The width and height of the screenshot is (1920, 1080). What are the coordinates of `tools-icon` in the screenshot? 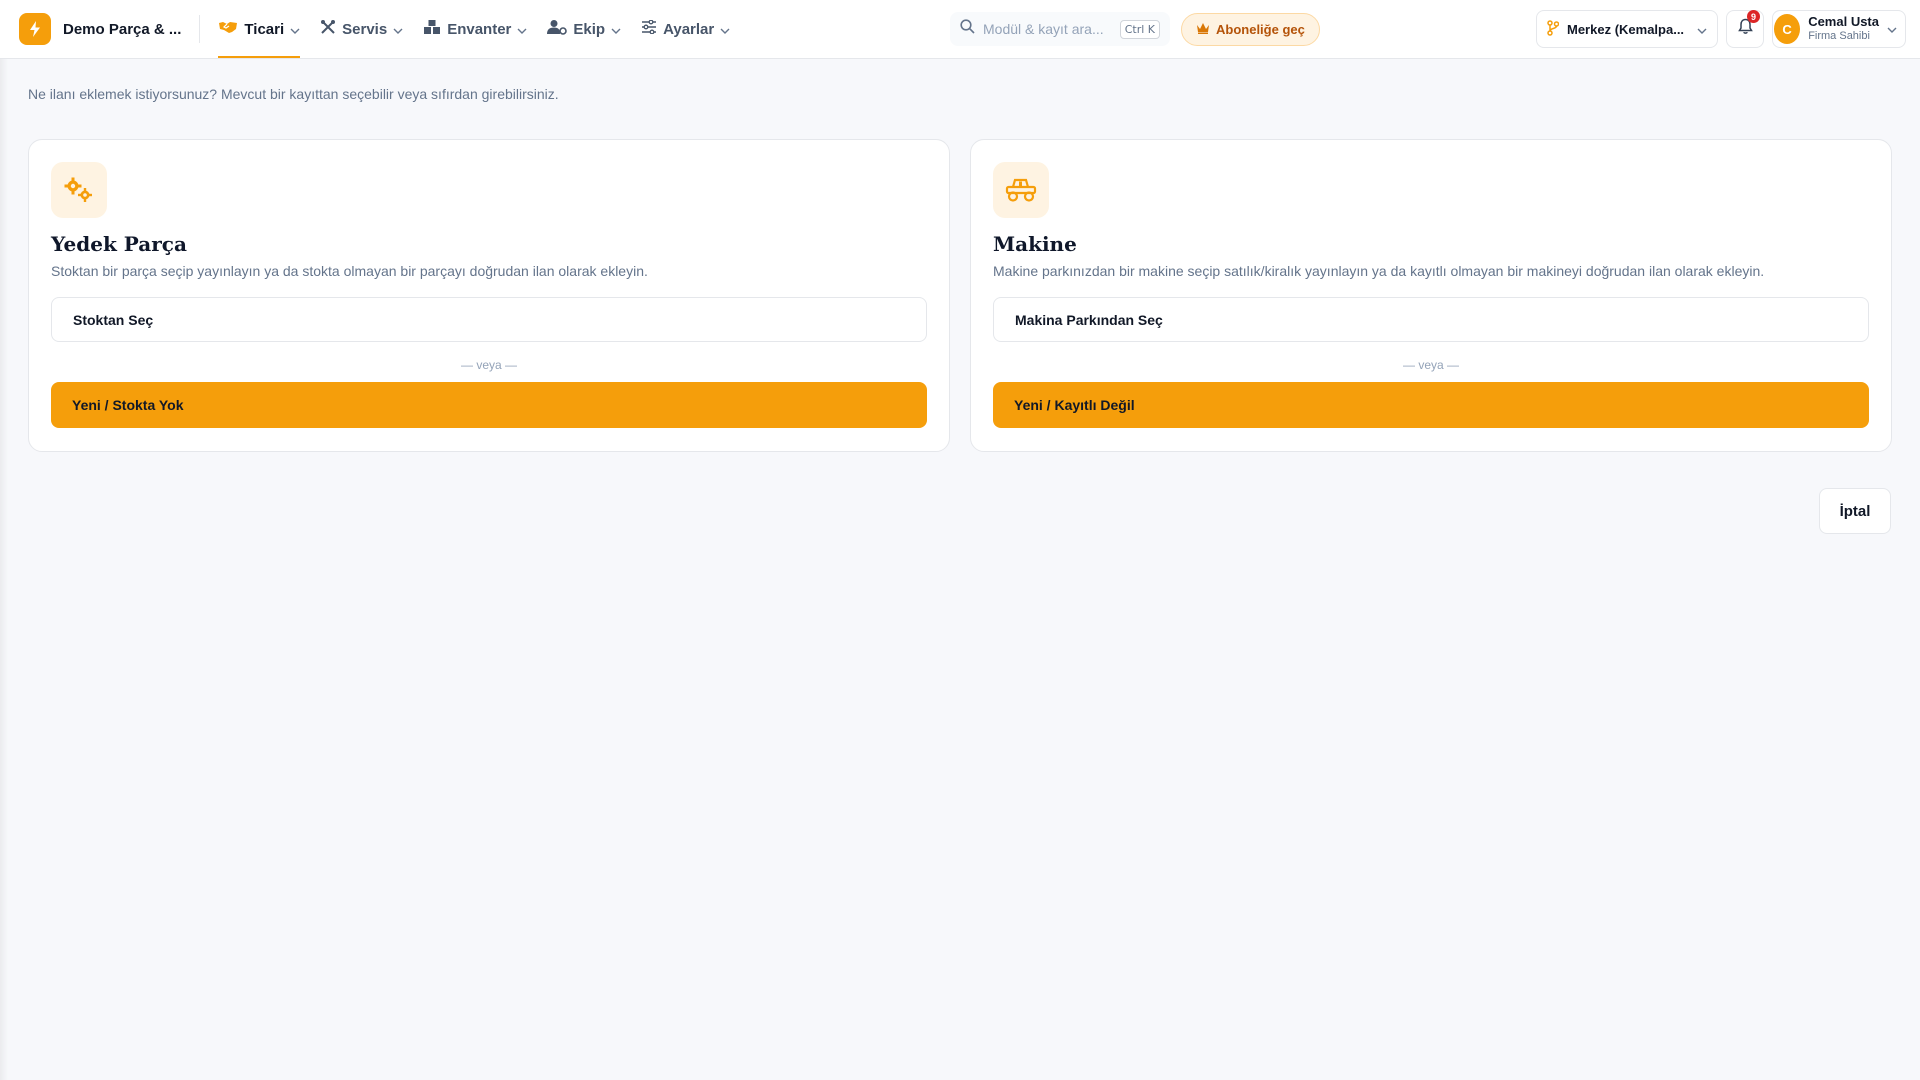 It's located at (328, 29).